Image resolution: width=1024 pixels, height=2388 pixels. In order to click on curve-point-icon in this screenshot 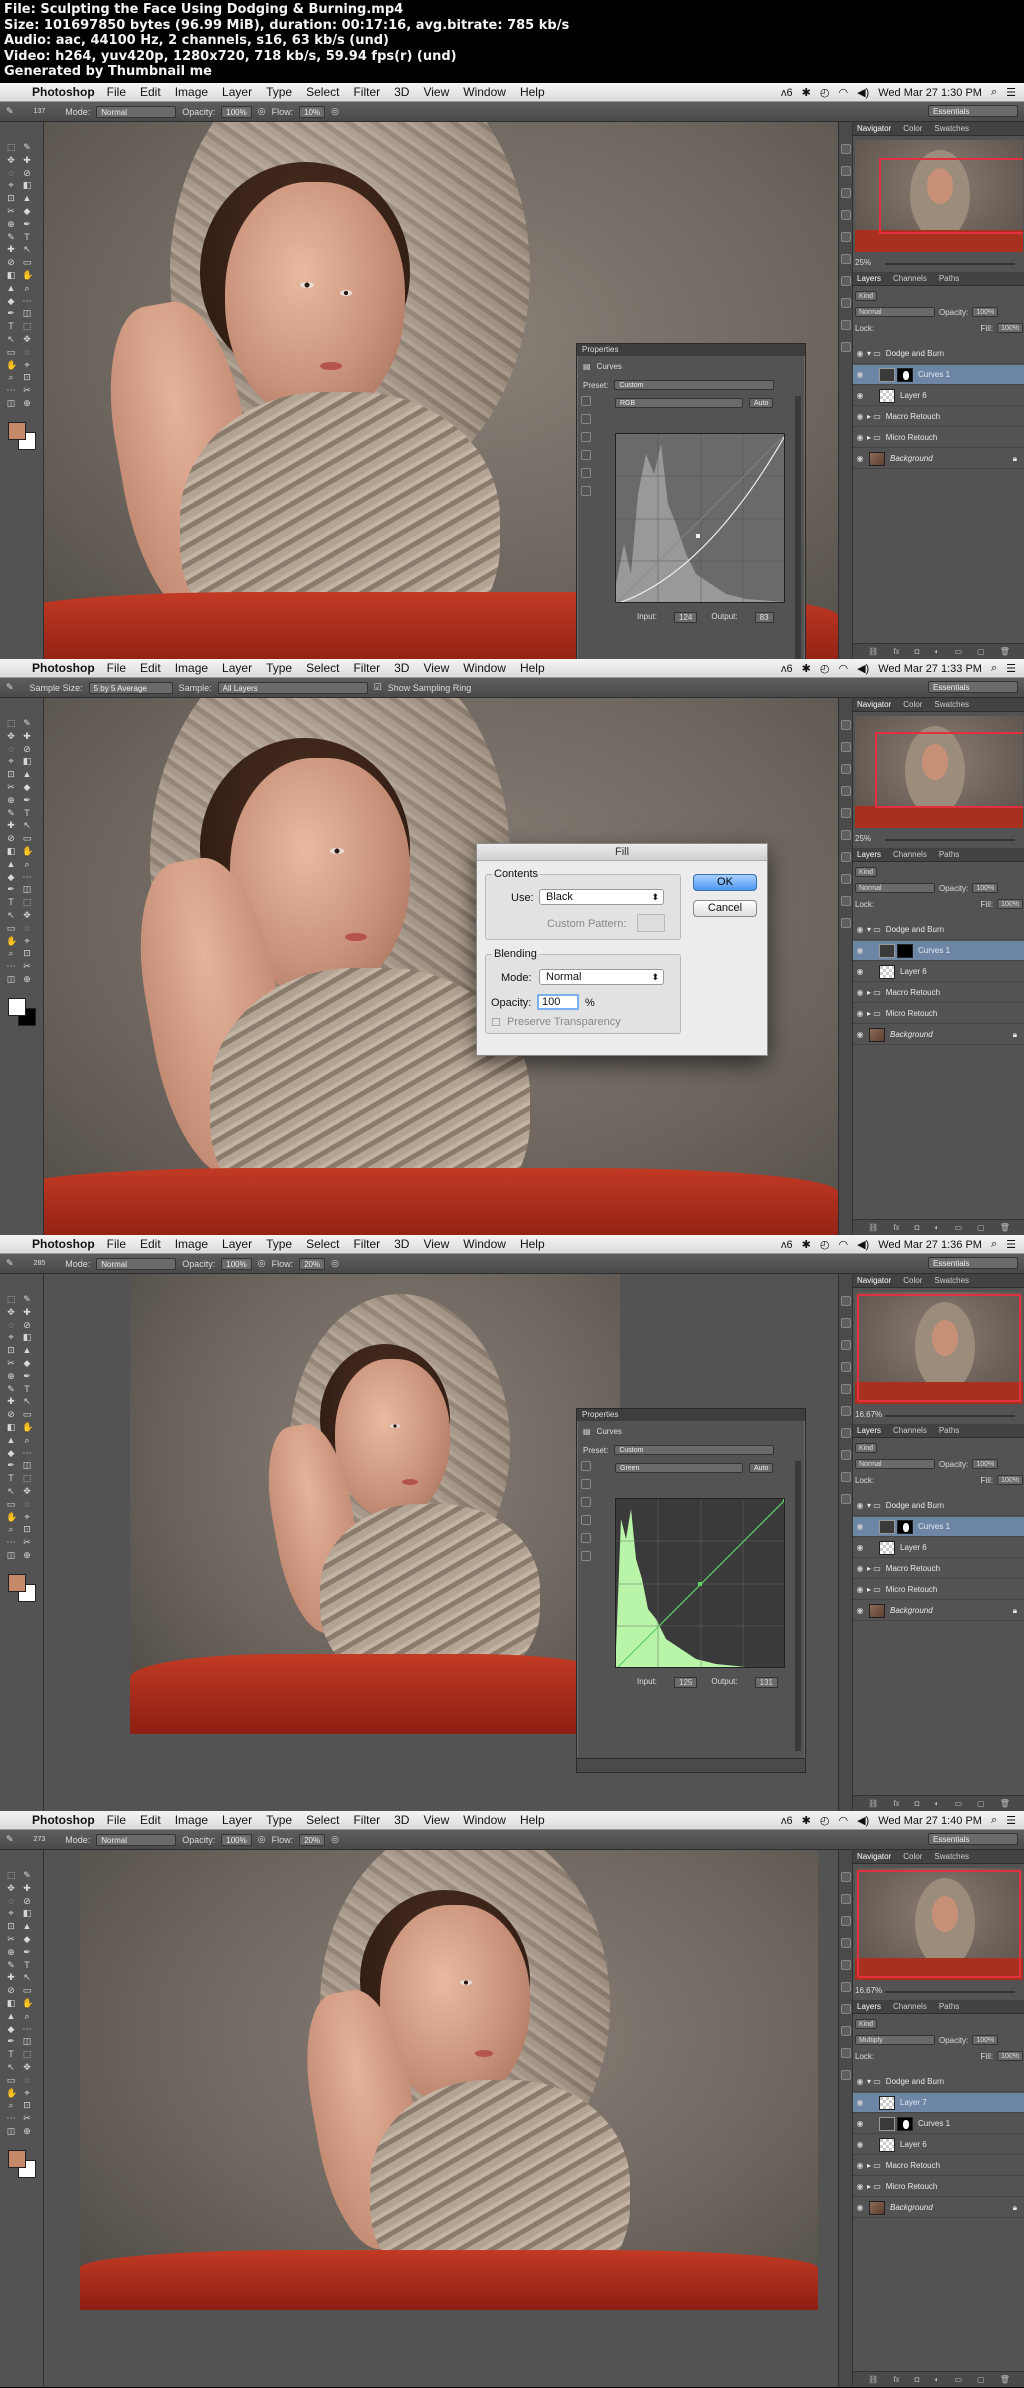, I will do `click(586, 473)`.